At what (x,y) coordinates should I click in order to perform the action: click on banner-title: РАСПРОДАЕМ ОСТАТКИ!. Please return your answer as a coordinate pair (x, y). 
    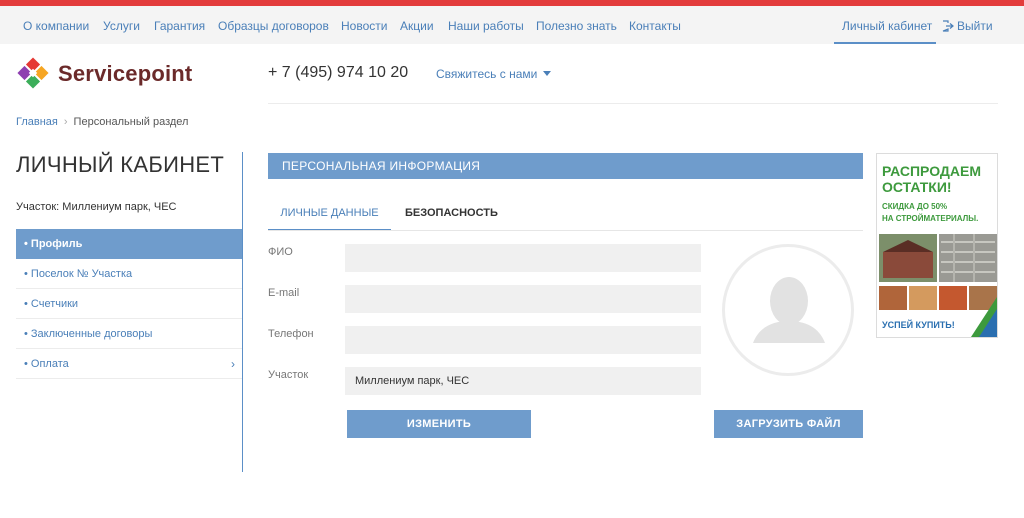
    Looking at the image, I should click on (931, 179).